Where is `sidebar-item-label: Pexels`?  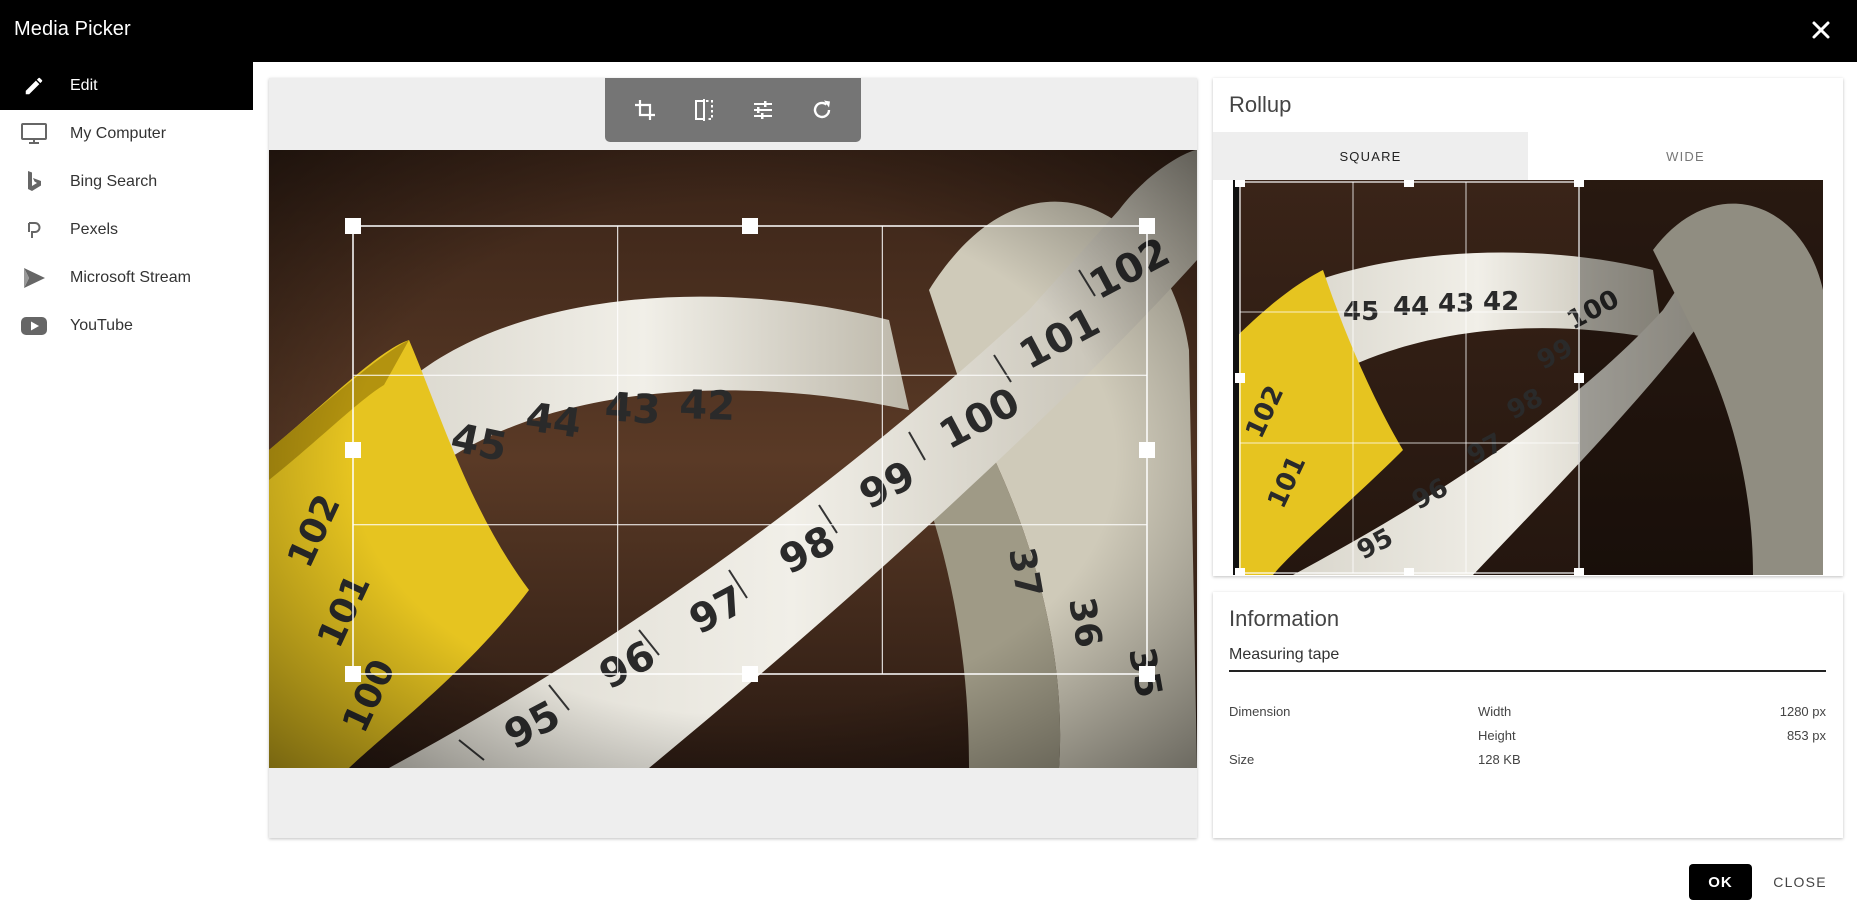
sidebar-item-label: Pexels is located at coordinates (94, 229).